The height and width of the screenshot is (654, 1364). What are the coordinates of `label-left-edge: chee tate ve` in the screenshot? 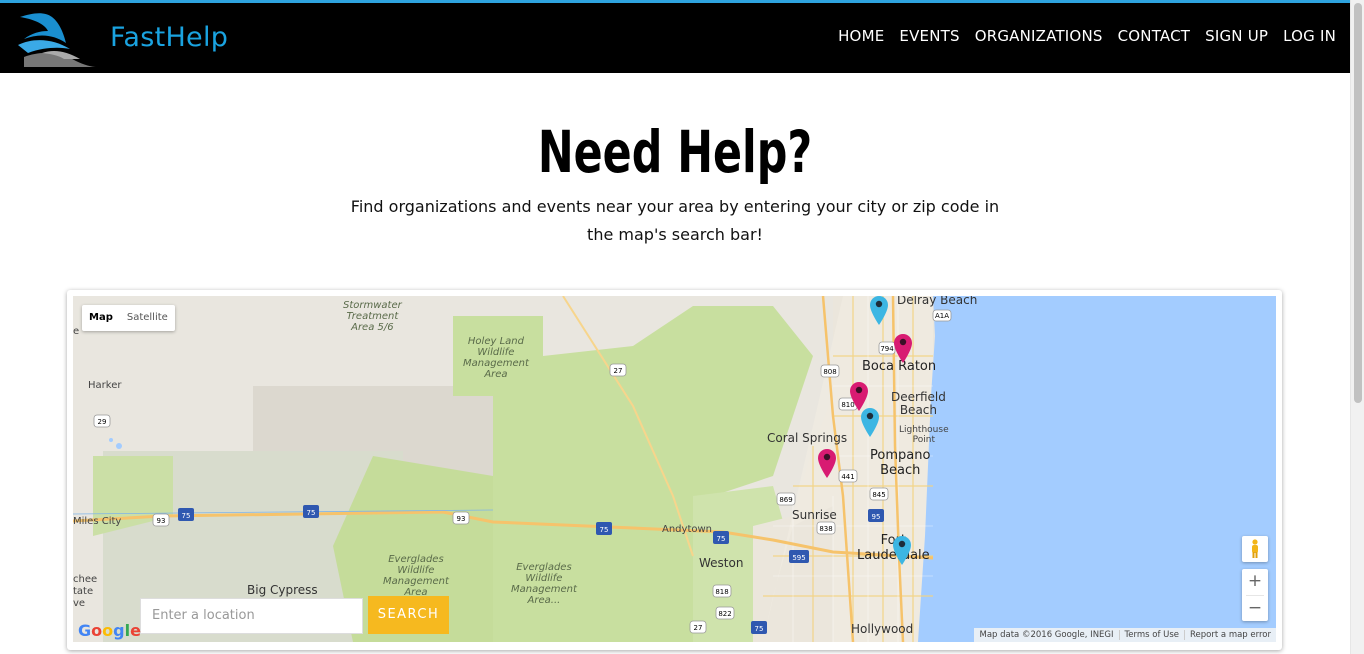 It's located at (85, 591).